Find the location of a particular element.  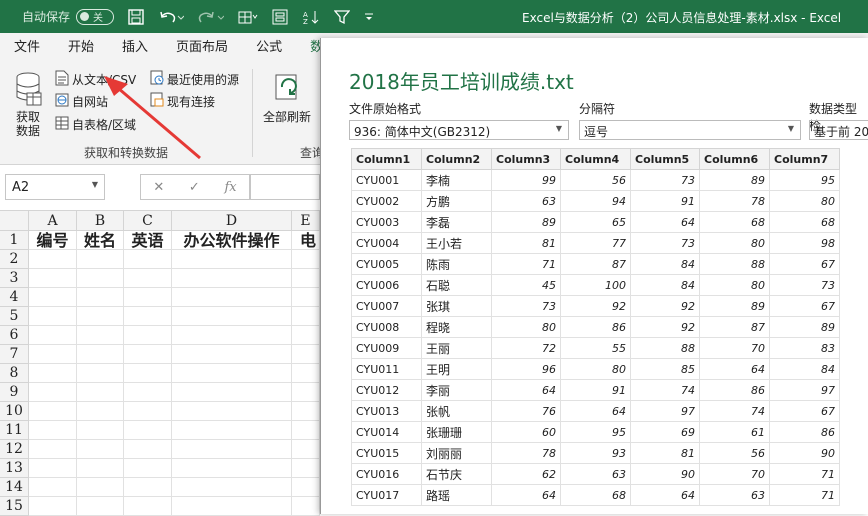

autosave-switch: 关 is located at coordinates (95, 16).